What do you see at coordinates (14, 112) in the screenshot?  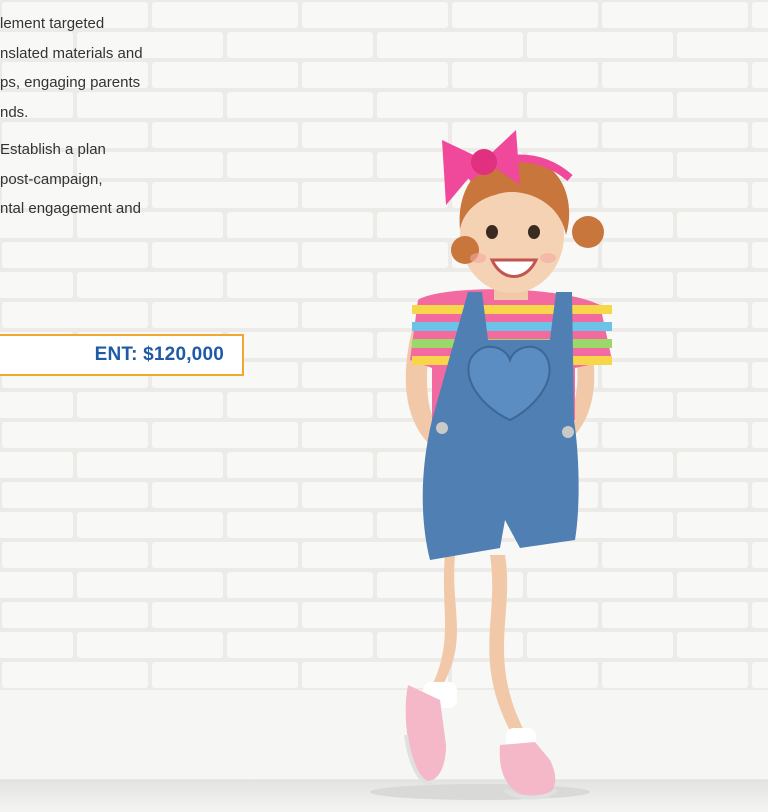 I see `body-line: nds.` at bounding box center [14, 112].